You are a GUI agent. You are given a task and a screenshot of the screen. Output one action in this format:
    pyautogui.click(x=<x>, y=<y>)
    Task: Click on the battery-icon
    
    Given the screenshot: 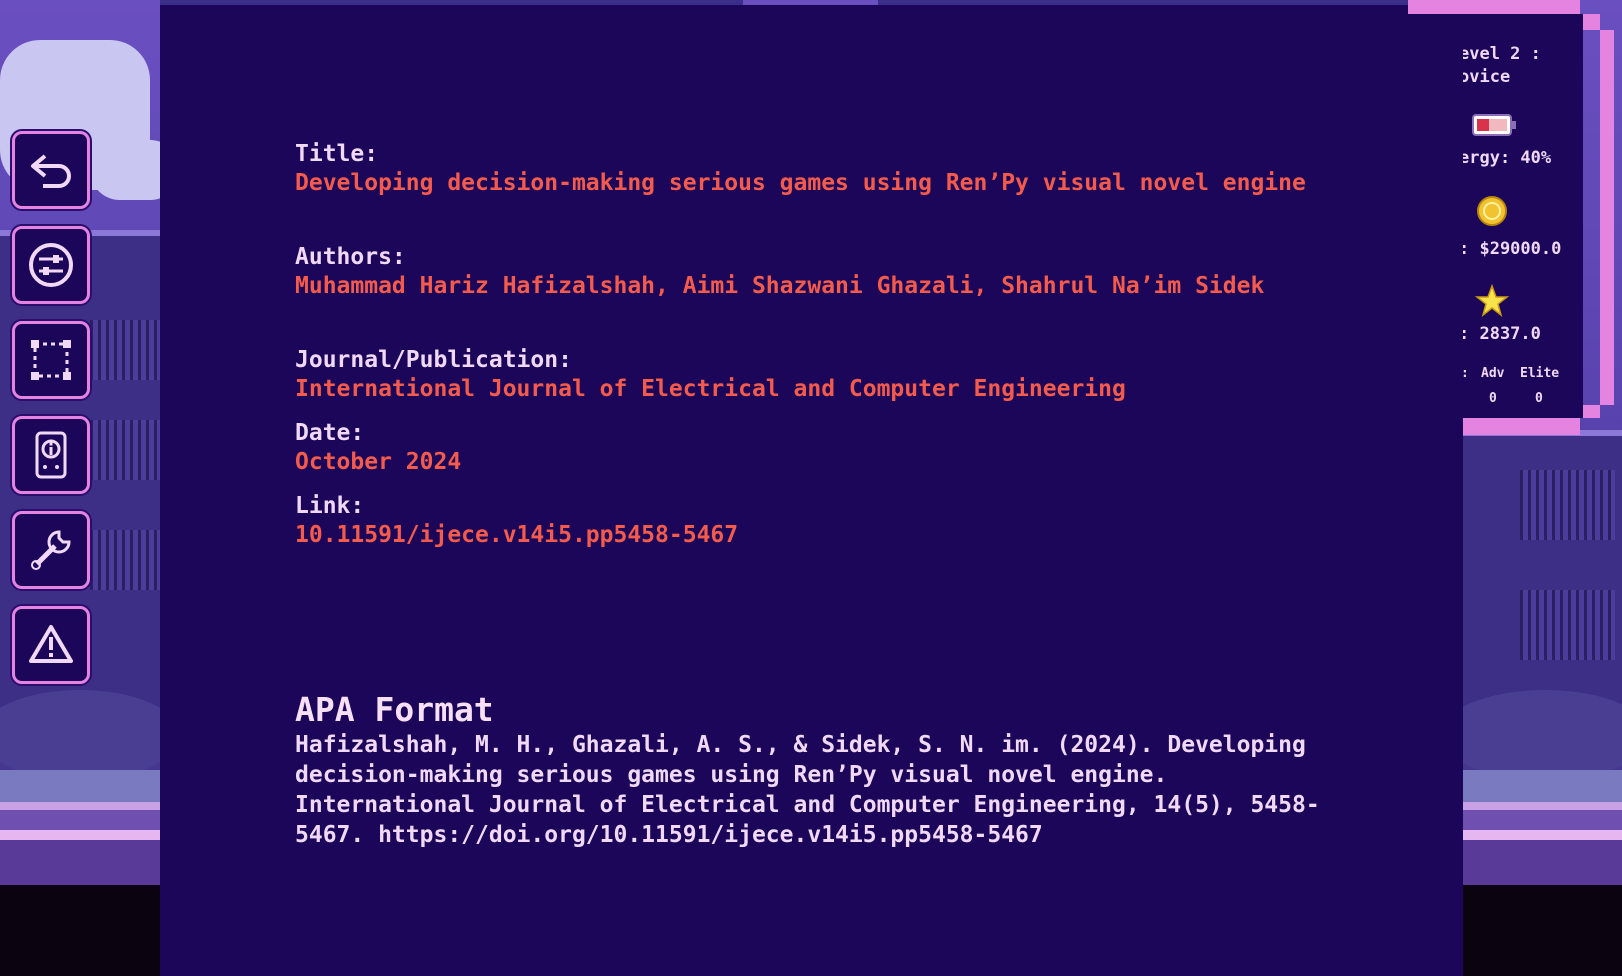 What is the action you would take?
    pyautogui.click(x=1494, y=125)
    